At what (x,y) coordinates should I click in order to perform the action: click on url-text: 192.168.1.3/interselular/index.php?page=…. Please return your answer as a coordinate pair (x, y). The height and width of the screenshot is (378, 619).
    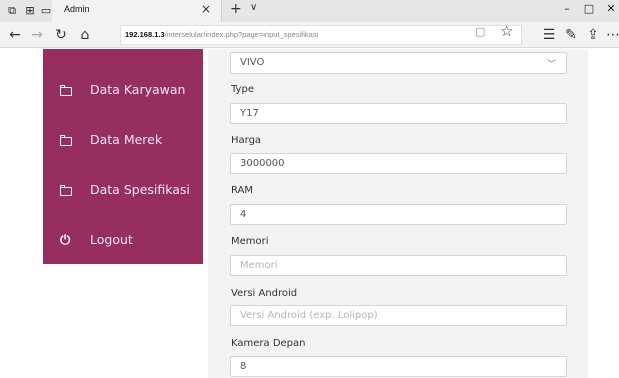
    Looking at the image, I should click on (222, 34).